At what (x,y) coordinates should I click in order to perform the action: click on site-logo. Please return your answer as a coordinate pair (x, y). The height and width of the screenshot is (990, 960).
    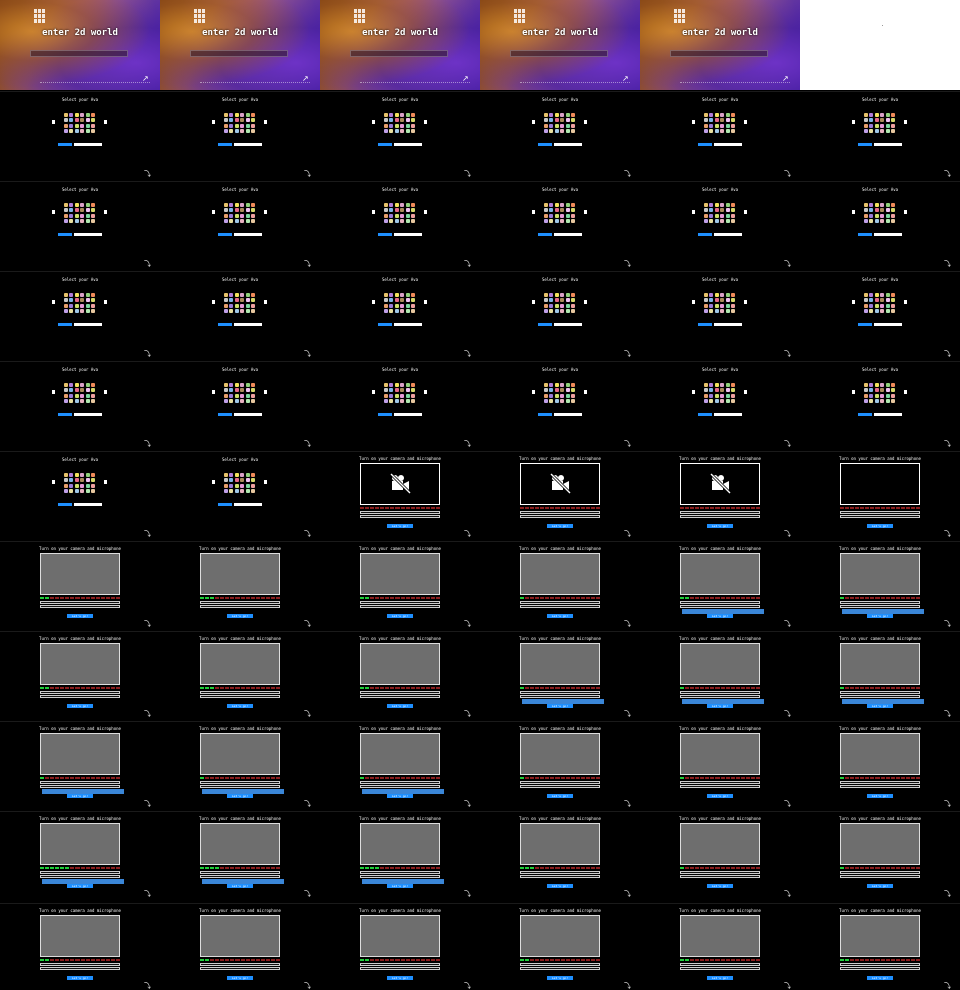
    Looking at the image, I should click on (39, 16).